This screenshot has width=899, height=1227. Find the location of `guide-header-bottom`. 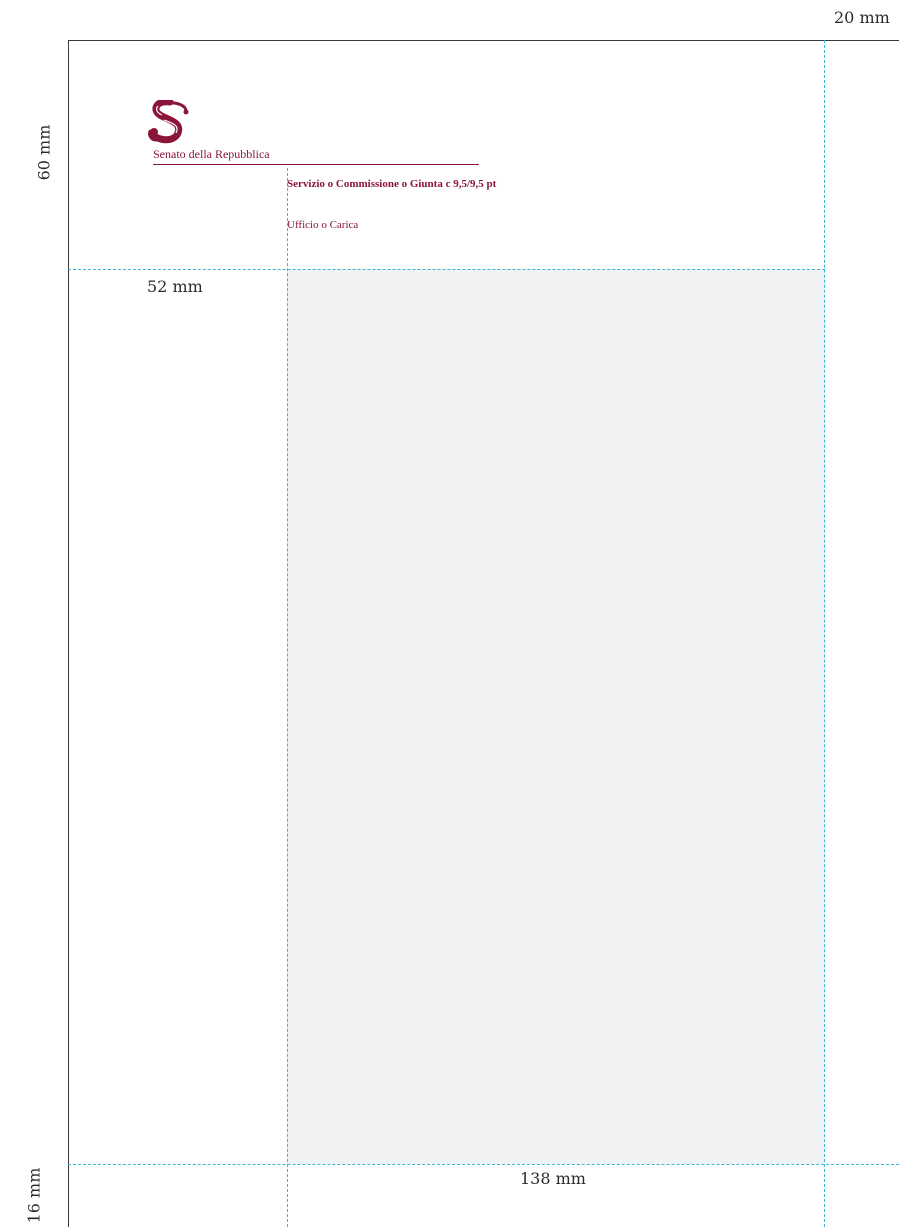

guide-header-bottom is located at coordinates (446, 269).